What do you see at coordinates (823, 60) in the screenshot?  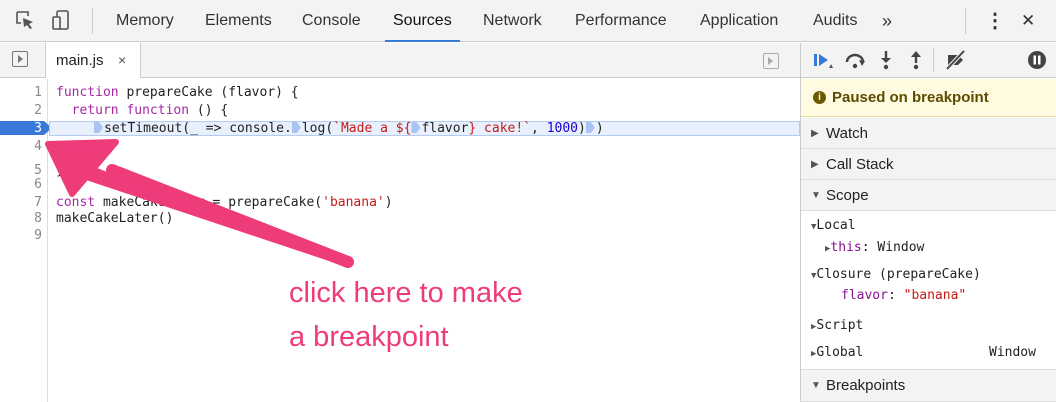 I see `resume-icon` at bounding box center [823, 60].